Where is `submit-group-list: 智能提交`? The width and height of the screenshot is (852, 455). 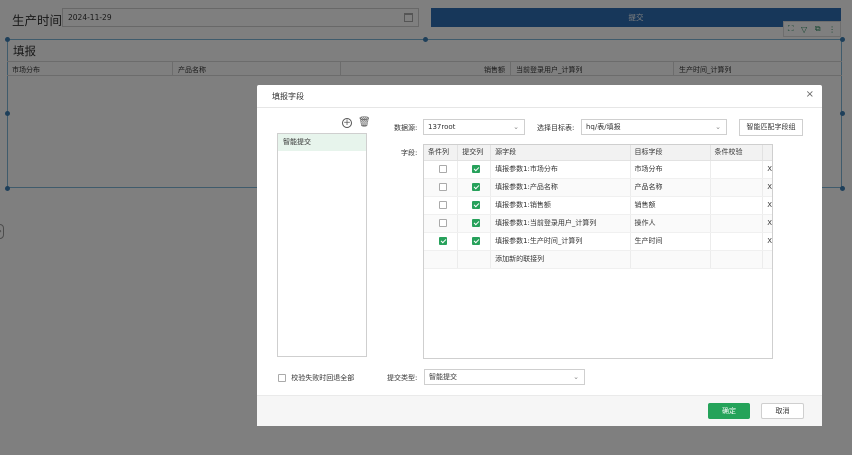 submit-group-list: 智能提交 is located at coordinates (322, 245).